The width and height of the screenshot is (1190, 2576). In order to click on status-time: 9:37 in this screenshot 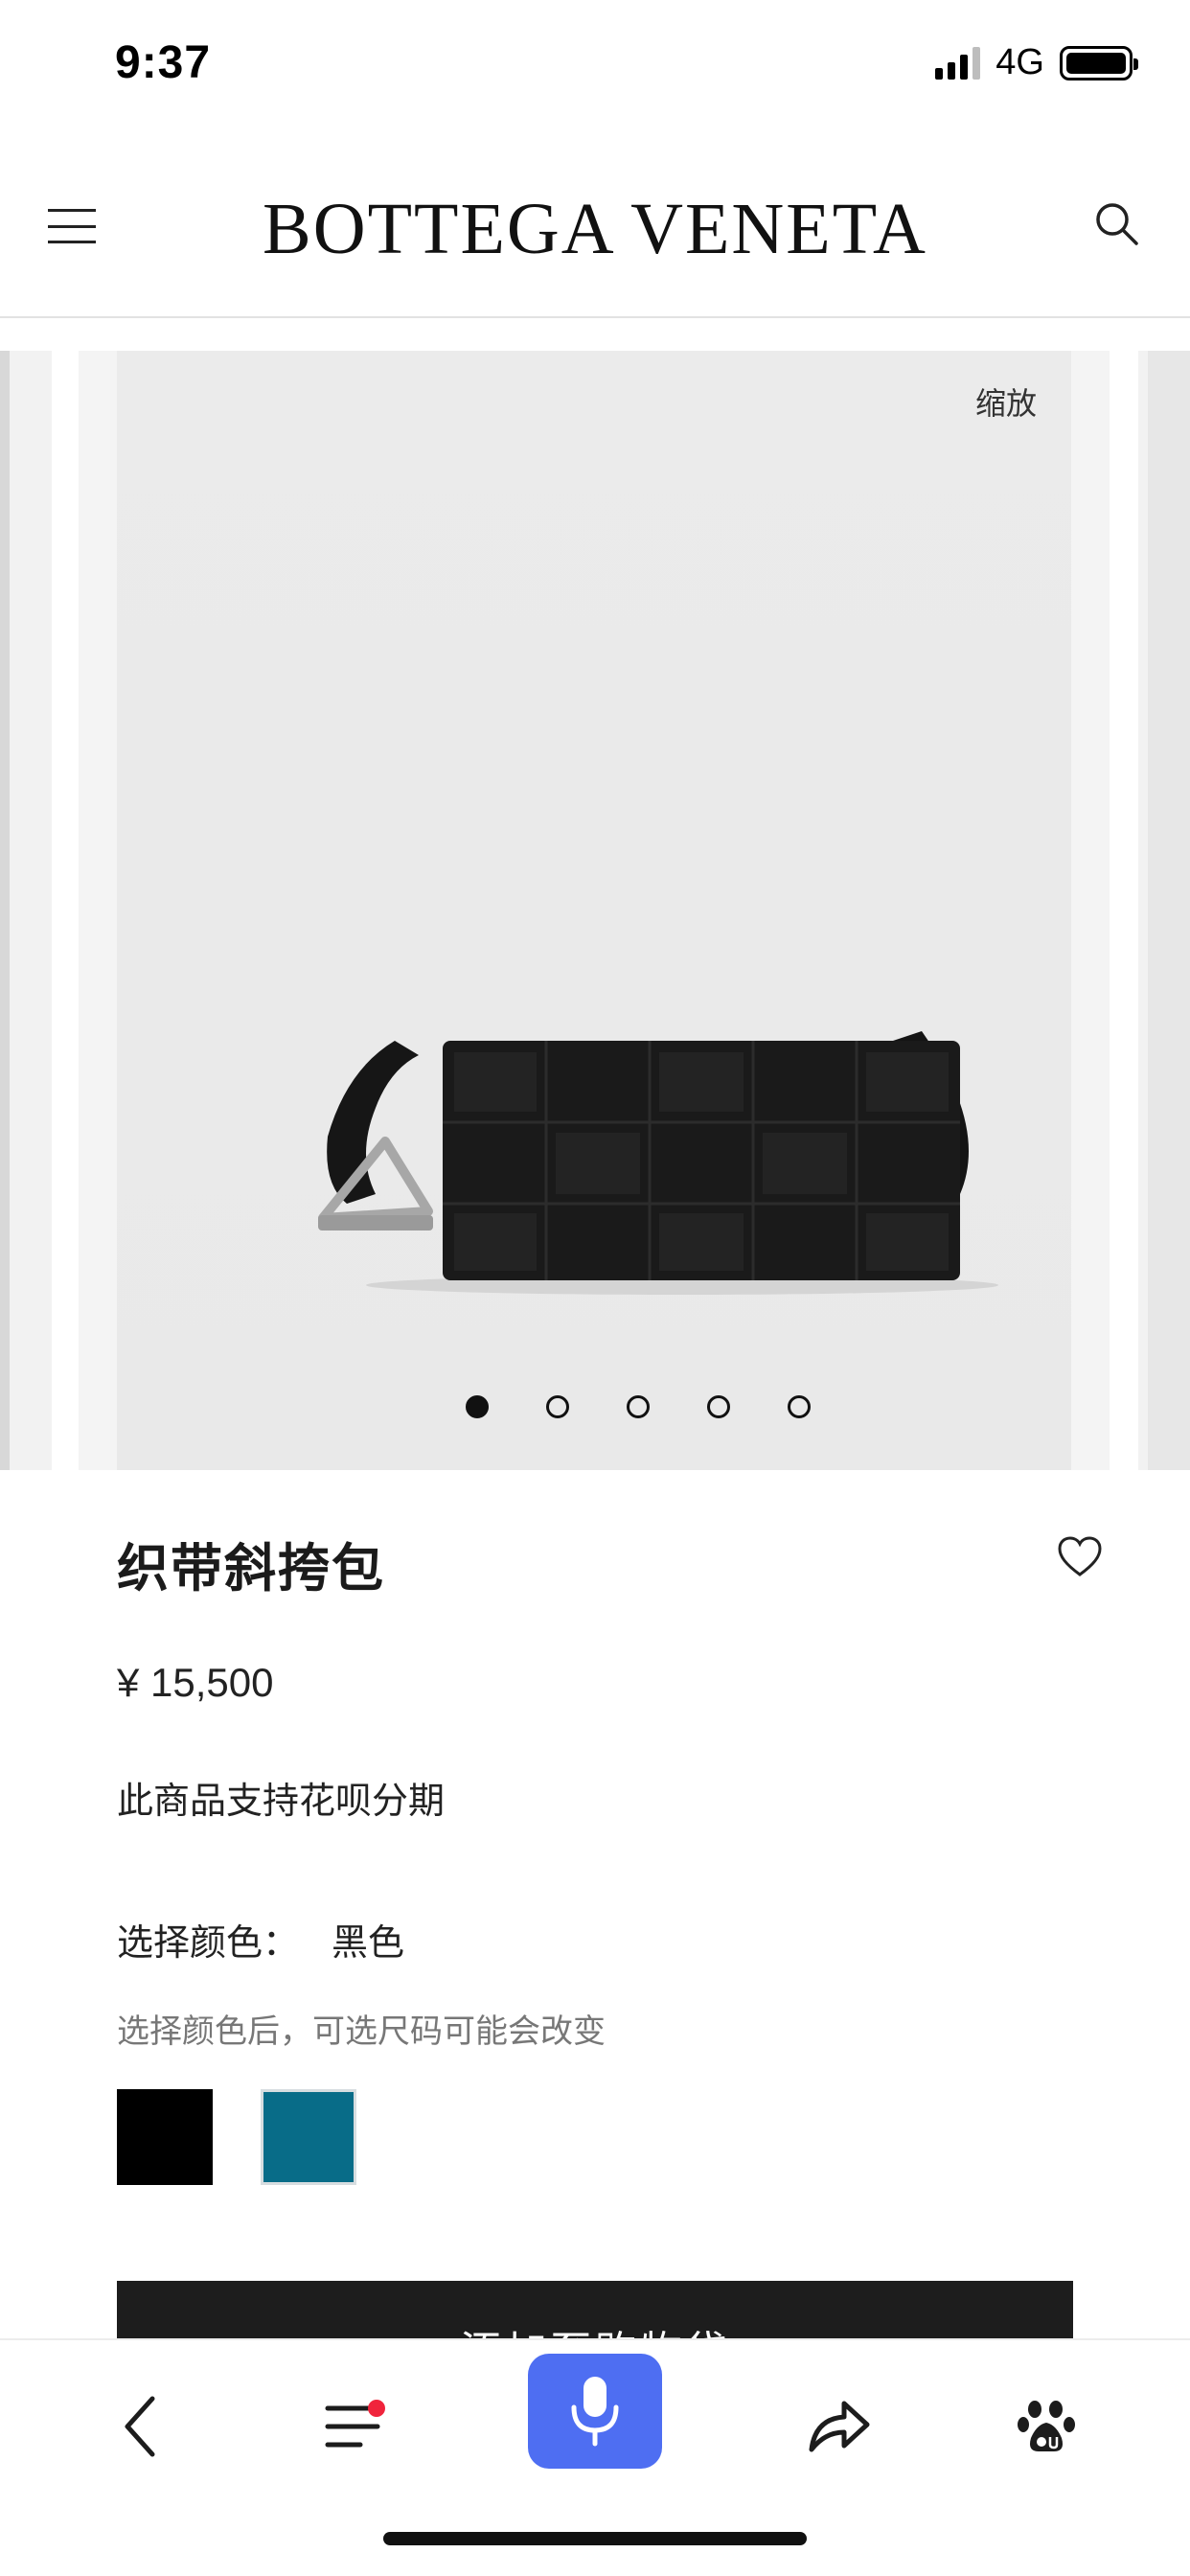, I will do `click(163, 63)`.